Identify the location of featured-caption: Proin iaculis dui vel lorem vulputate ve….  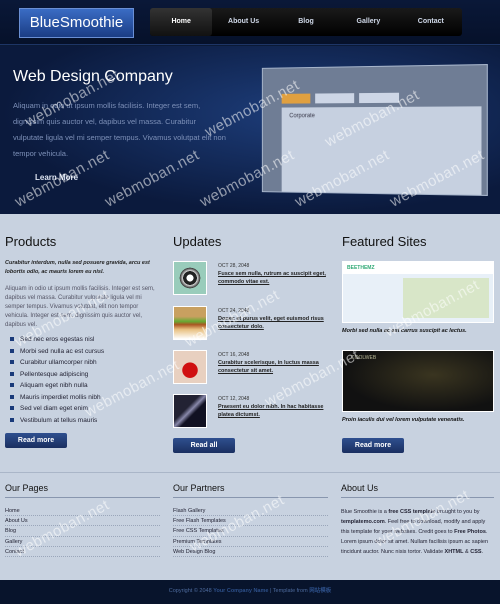
(403, 420).